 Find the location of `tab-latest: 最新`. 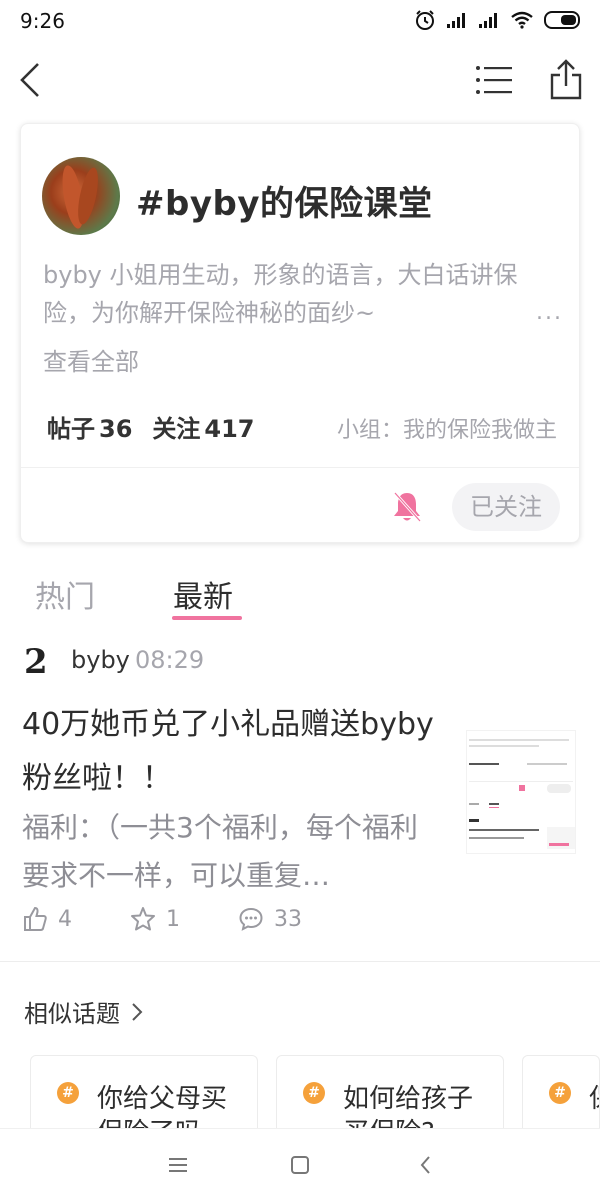

tab-latest: 最新 is located at coordinates (203, 594).